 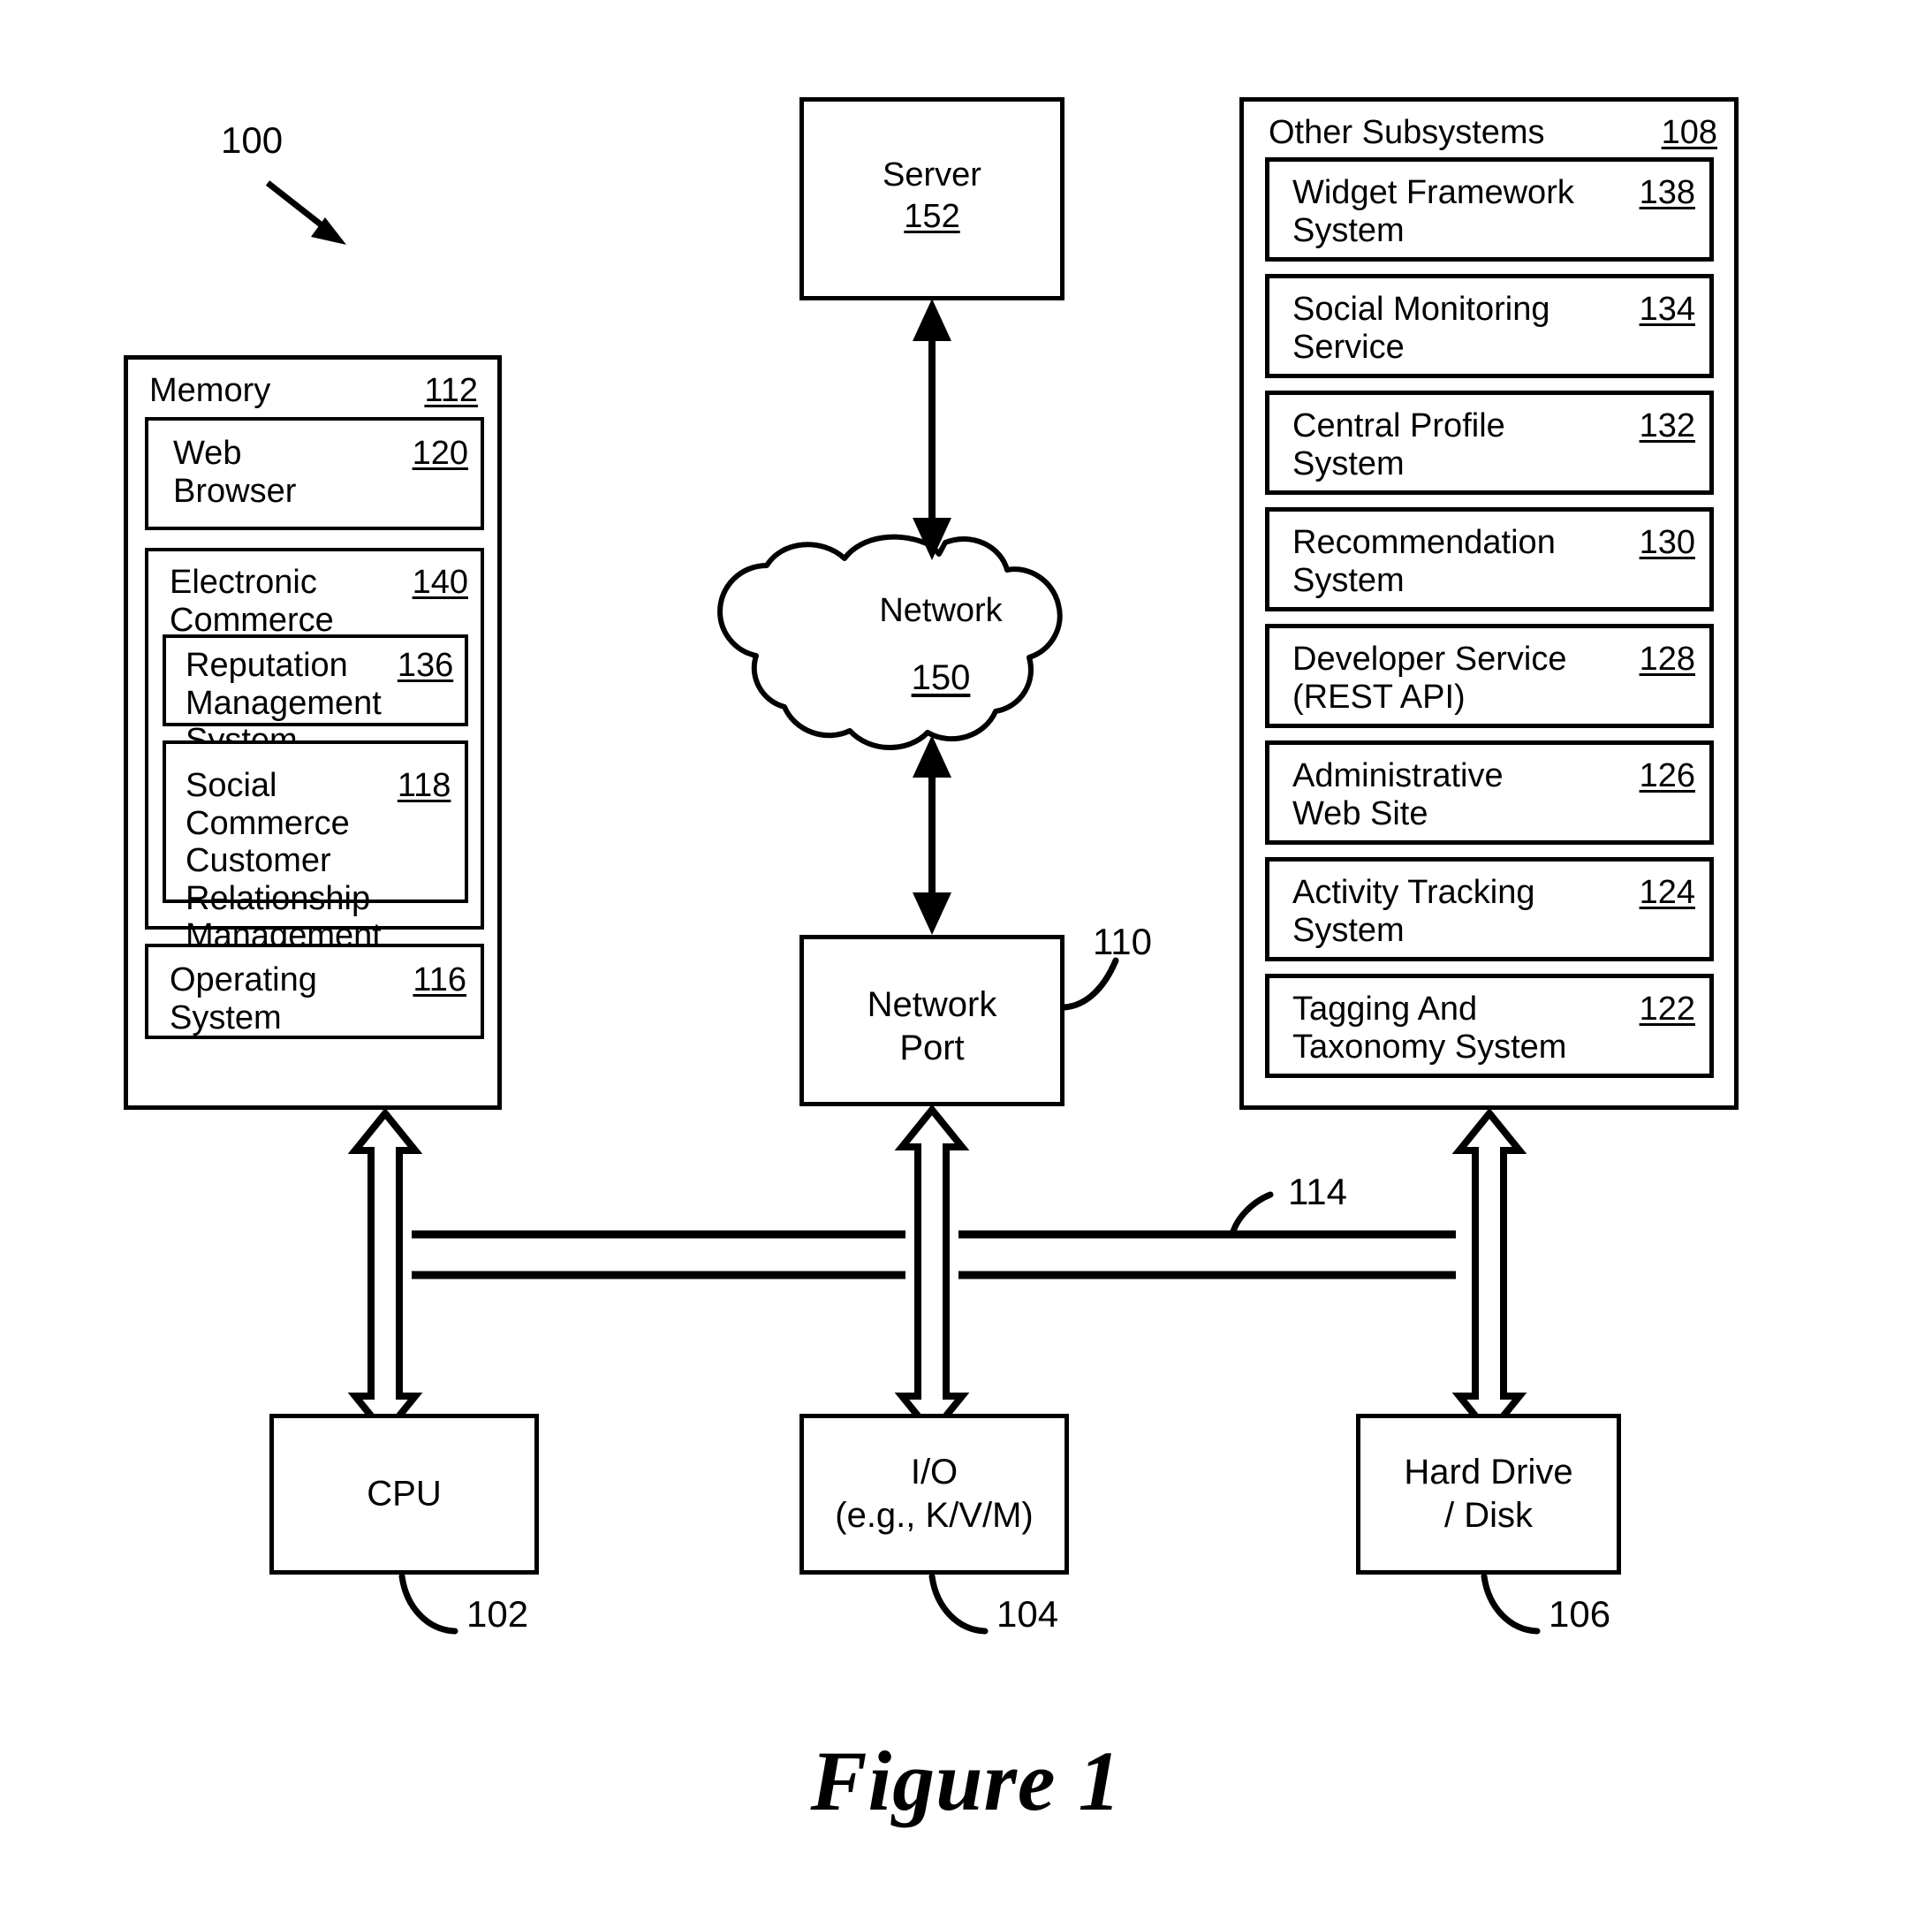 What do you see at coordinates (235, 472) in the screenshot?
I see `web-browser-label: Web Browser` at bounding box center [235, 472].